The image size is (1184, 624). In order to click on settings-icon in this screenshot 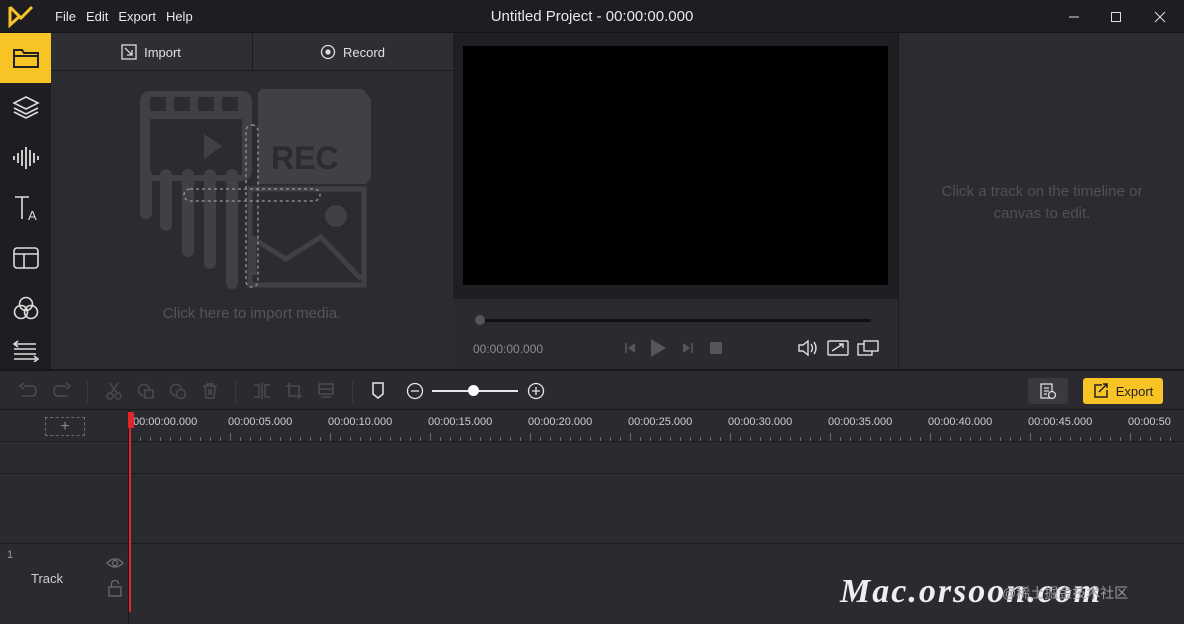, I will do `click(1048, 391)`.